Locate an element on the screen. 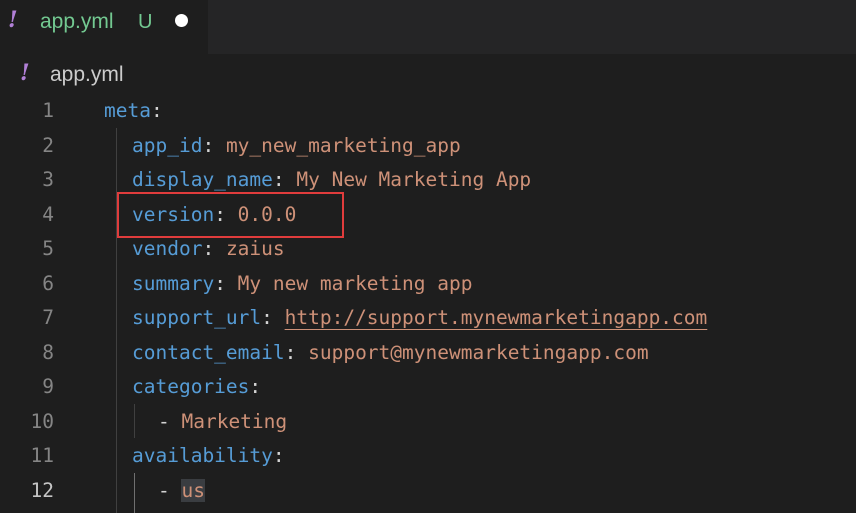 This screenshot has height=513, width=856. code-line-active: 12 - us is located at coordinates (428, 491).